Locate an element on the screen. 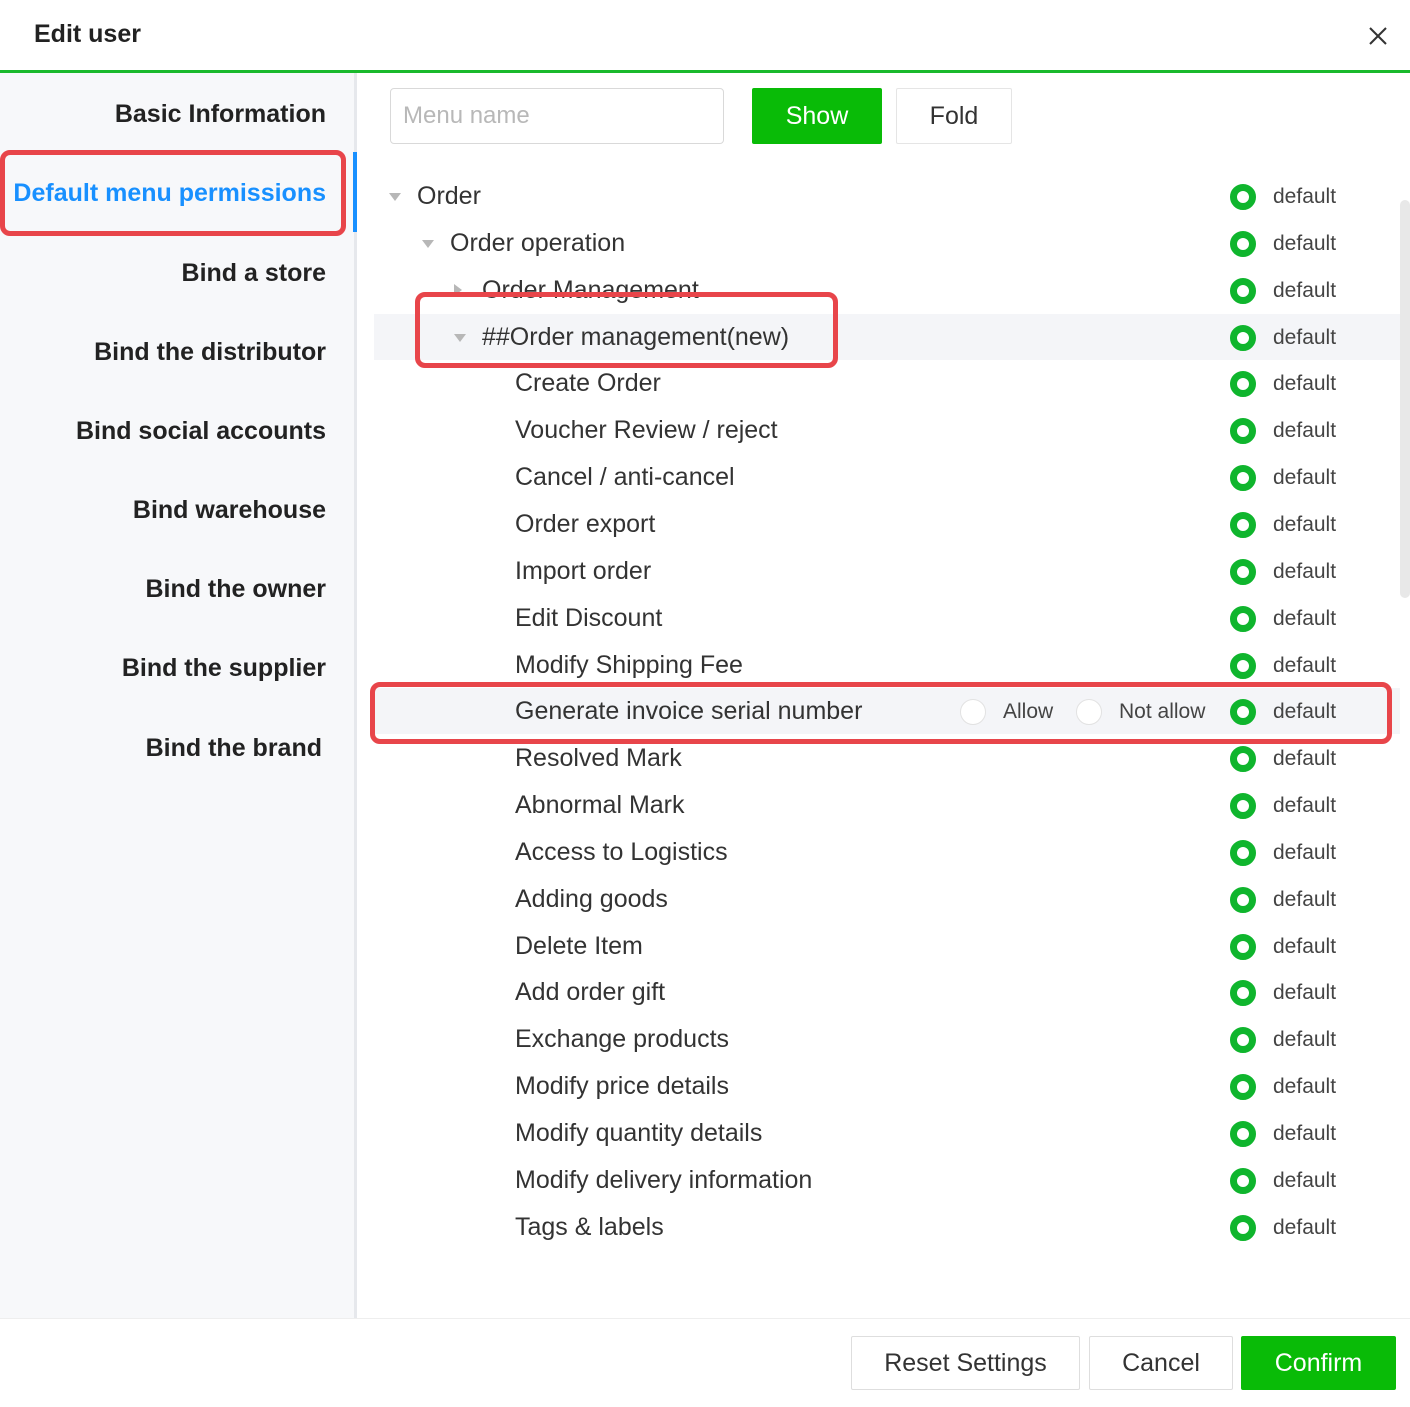 Image resolution: width=1410 pixels, height=1407 pixels. tree-row: ##Order management(new) default is located at coordinates (887, 336).